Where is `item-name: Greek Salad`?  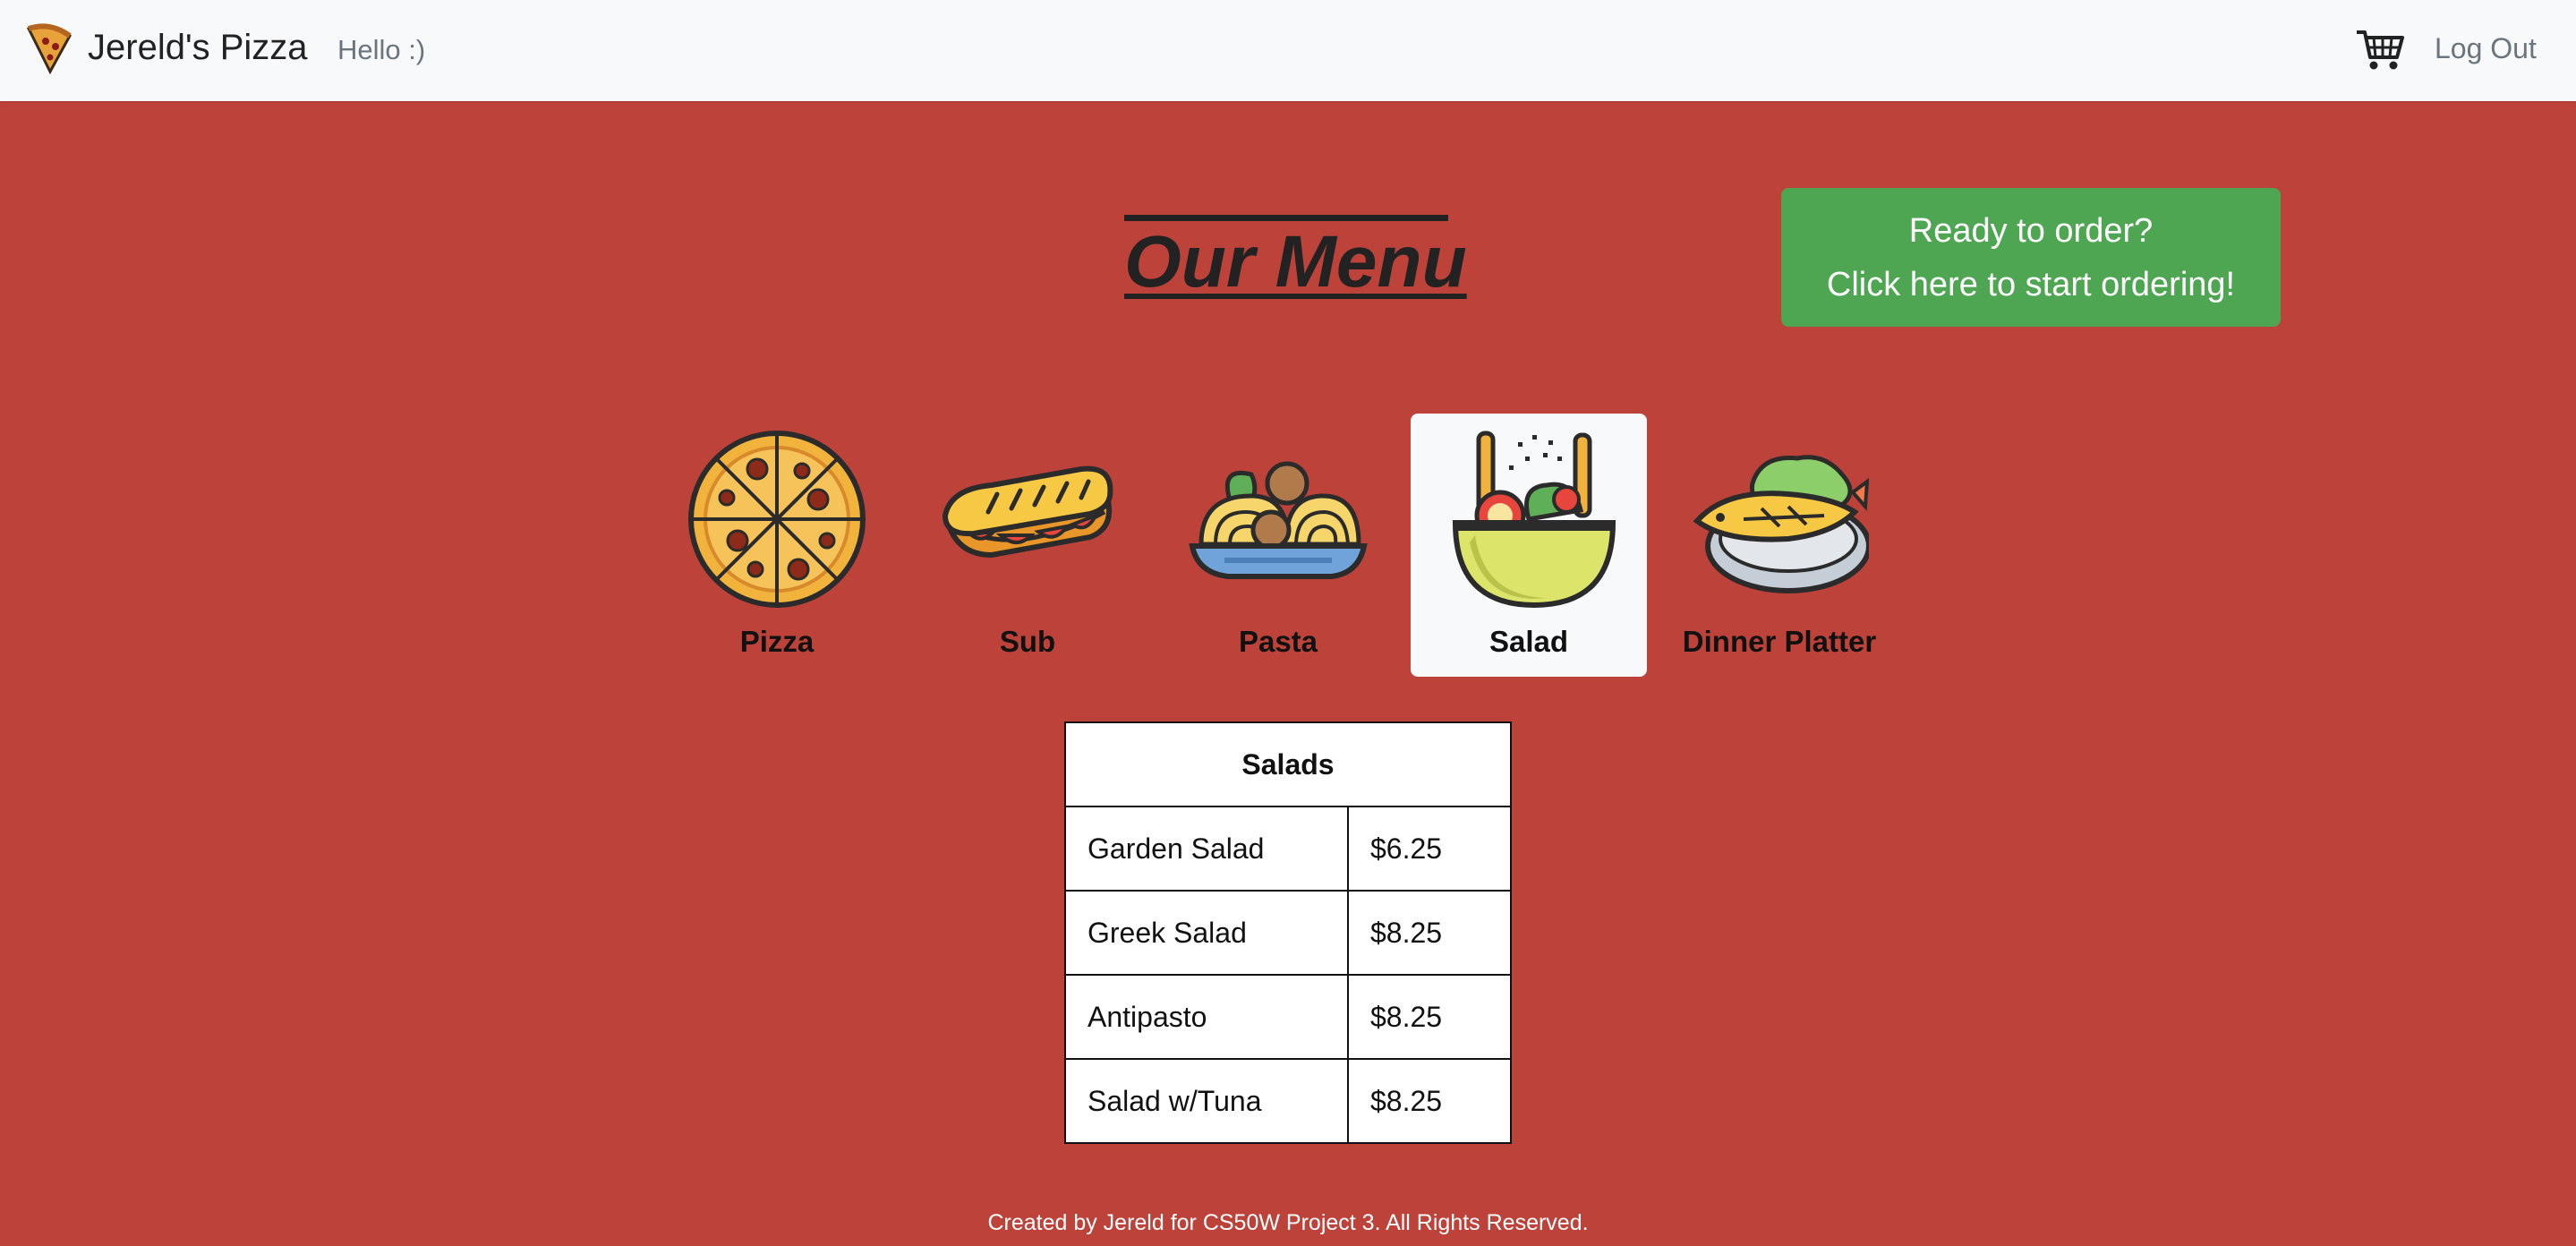
item-name: Greek Salad is located at coordinates (1206, 933).